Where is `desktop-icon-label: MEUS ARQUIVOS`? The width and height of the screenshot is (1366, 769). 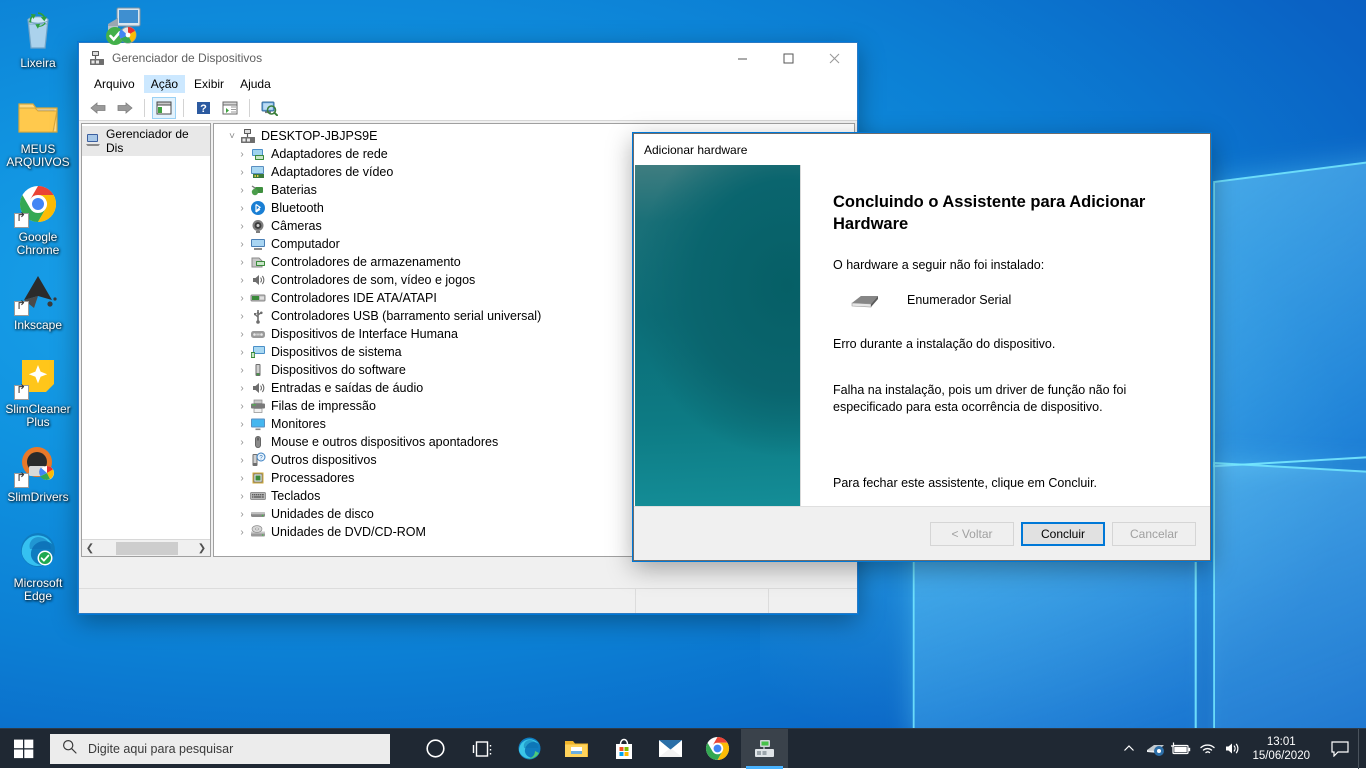 desktop-icon-label: MEUS ARQUIVOS is located at coordinates (38, 156).